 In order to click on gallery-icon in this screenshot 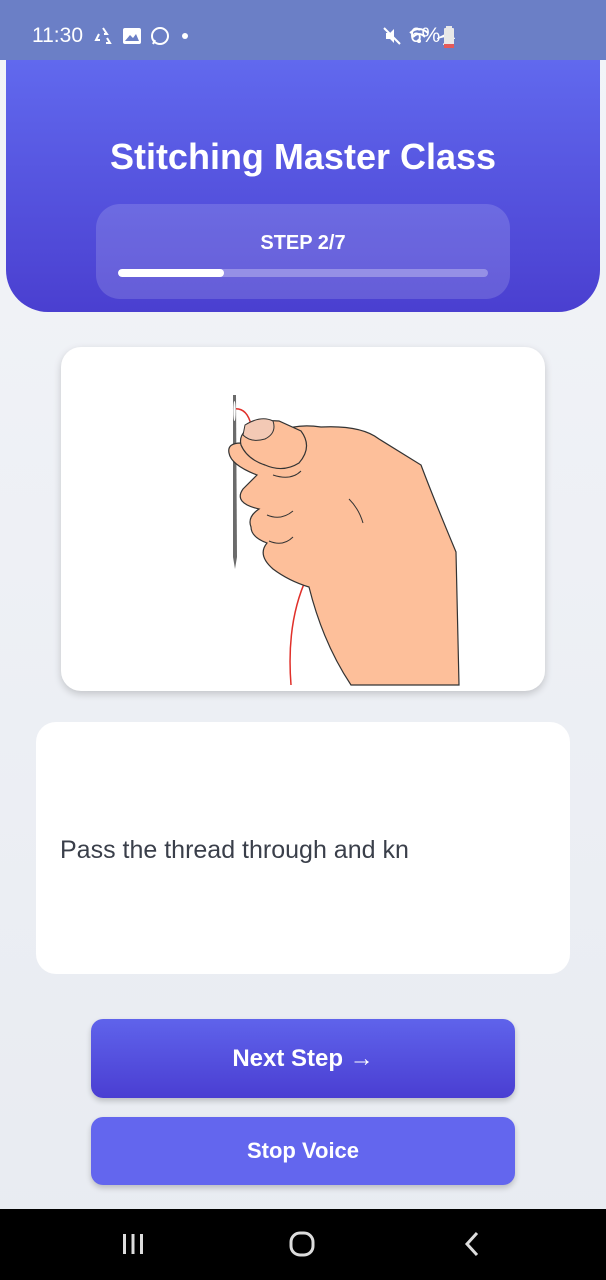, I will do `click(132, 36)`.